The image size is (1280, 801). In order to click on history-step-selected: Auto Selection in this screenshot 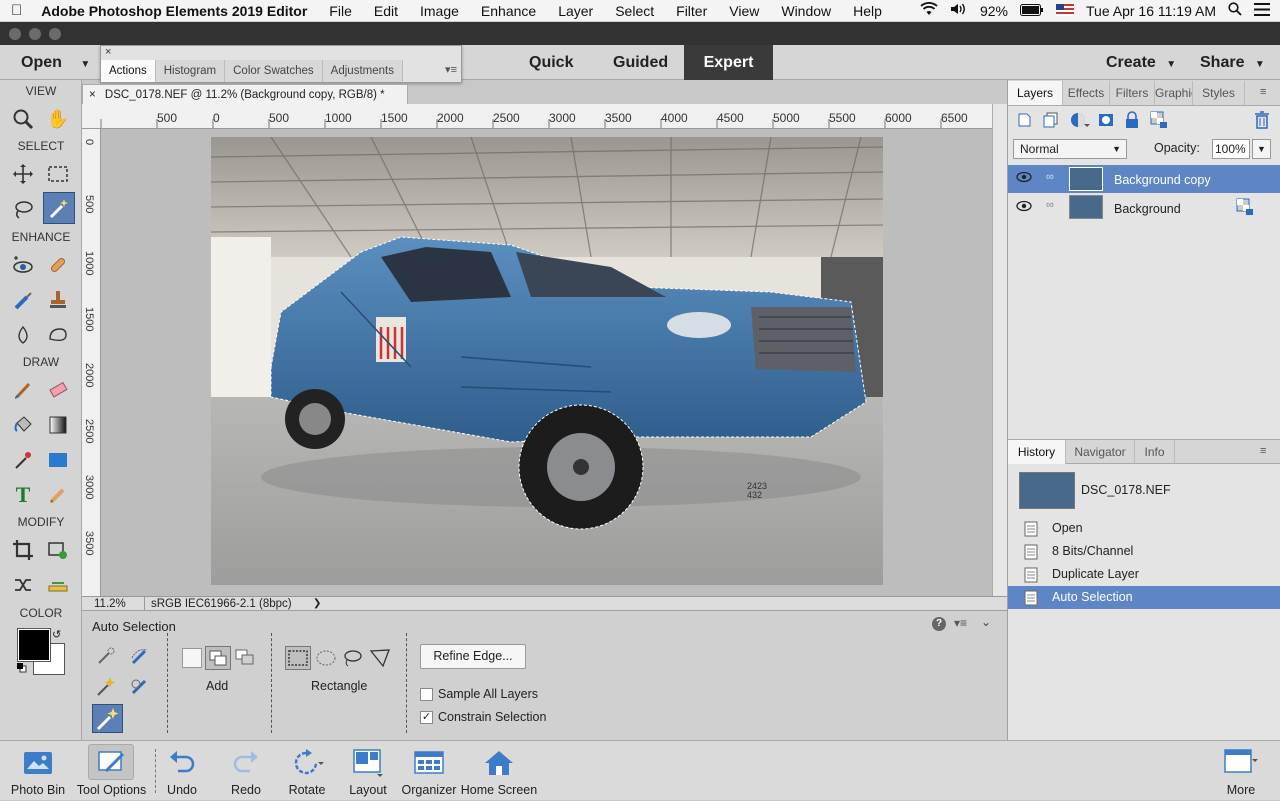, I will do `click(1144, 597)`.